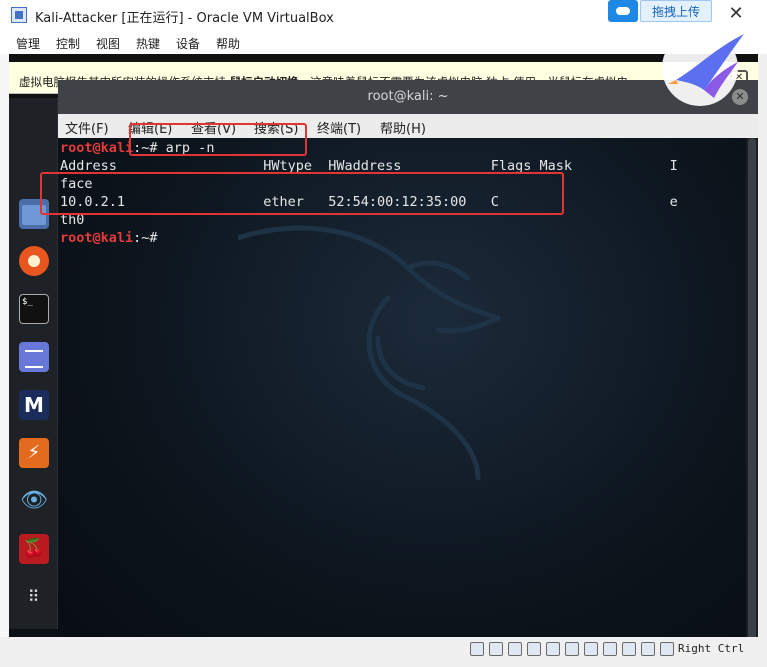 This screenshot has height=667, width=767. I want to click on video-capture-icon, so click(610, 649).